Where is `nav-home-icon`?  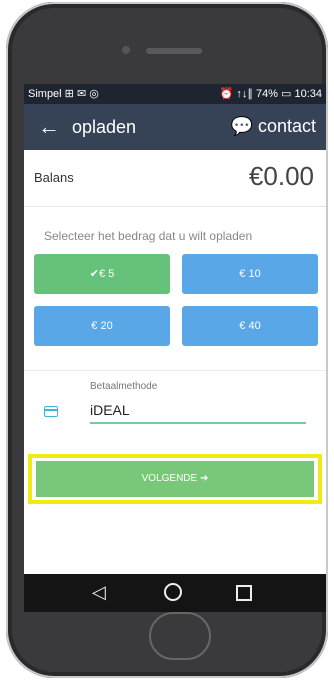
nav-home-icon is located at coordinates (173, 592).